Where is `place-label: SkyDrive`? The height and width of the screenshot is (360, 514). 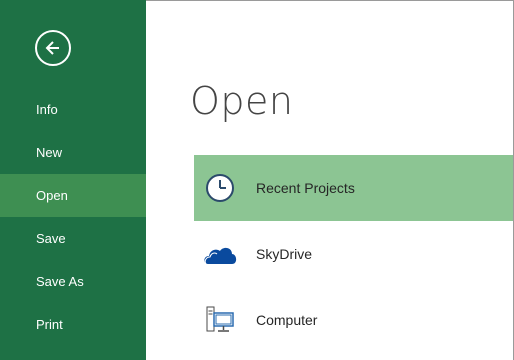
place-label: SkyDrive is located at coordinates (284, 254).